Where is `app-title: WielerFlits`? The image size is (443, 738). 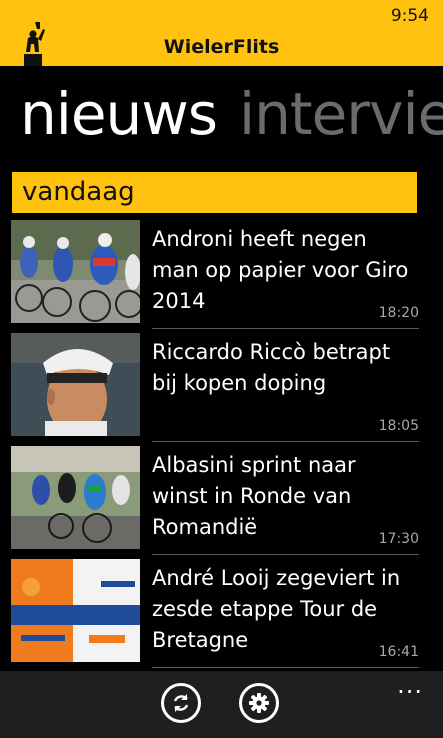 app-title: WielerFlits is located at coordinates (221, 47).